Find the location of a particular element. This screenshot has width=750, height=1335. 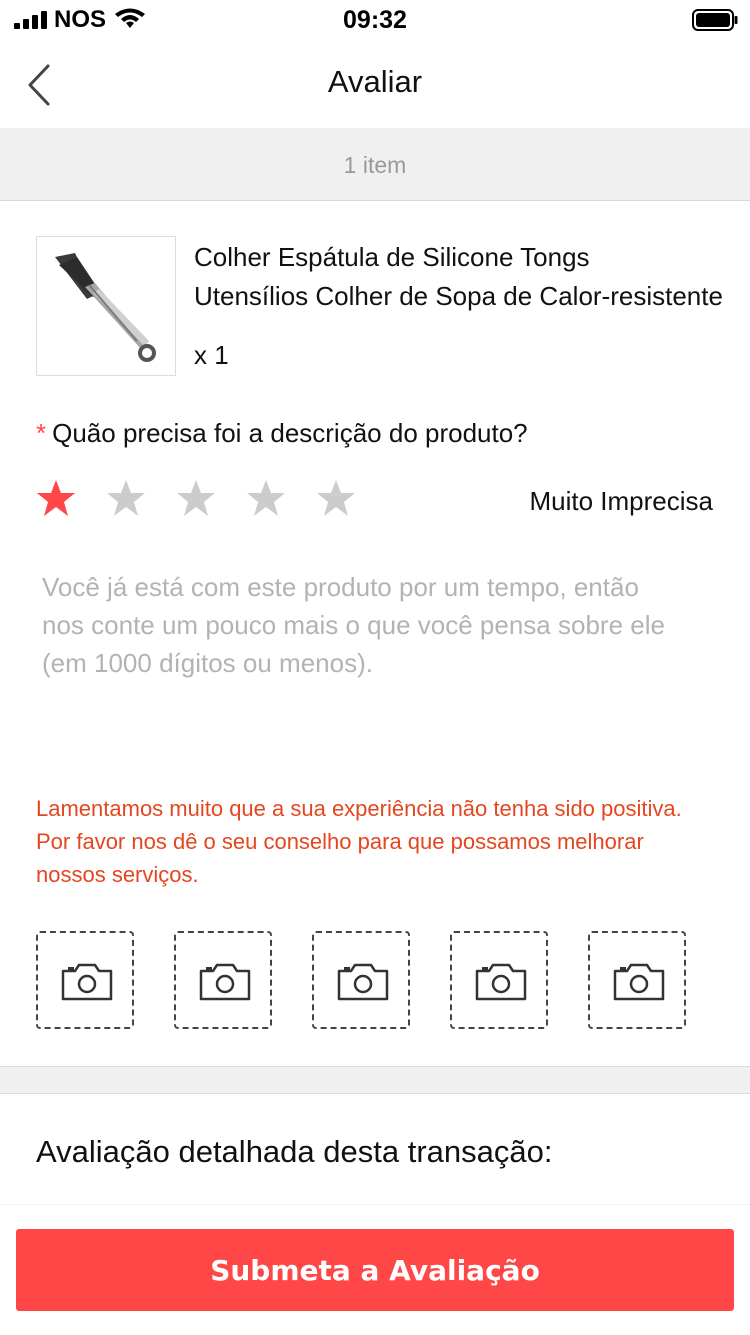

star-2-icon is located at coordinates (126, 498).